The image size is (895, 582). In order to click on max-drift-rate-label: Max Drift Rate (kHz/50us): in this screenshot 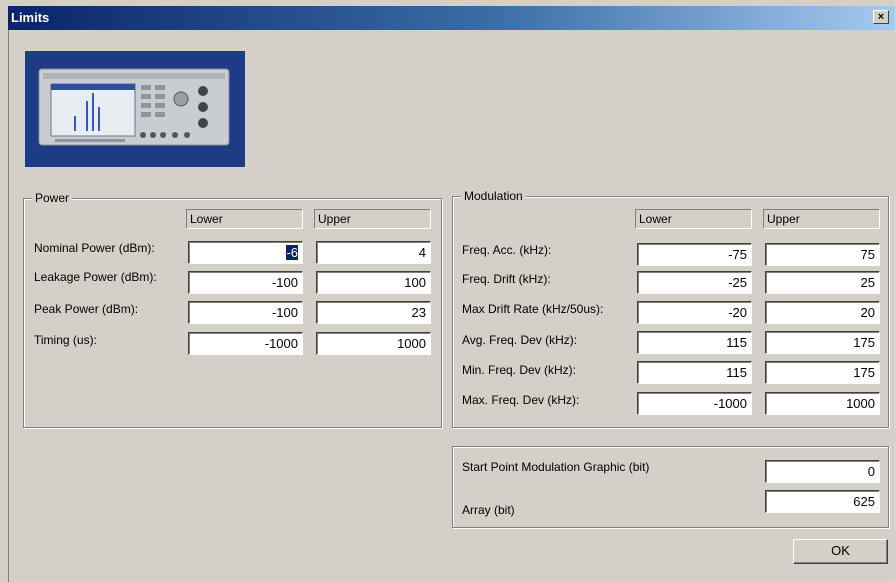, I will do `click(533, 309)`.